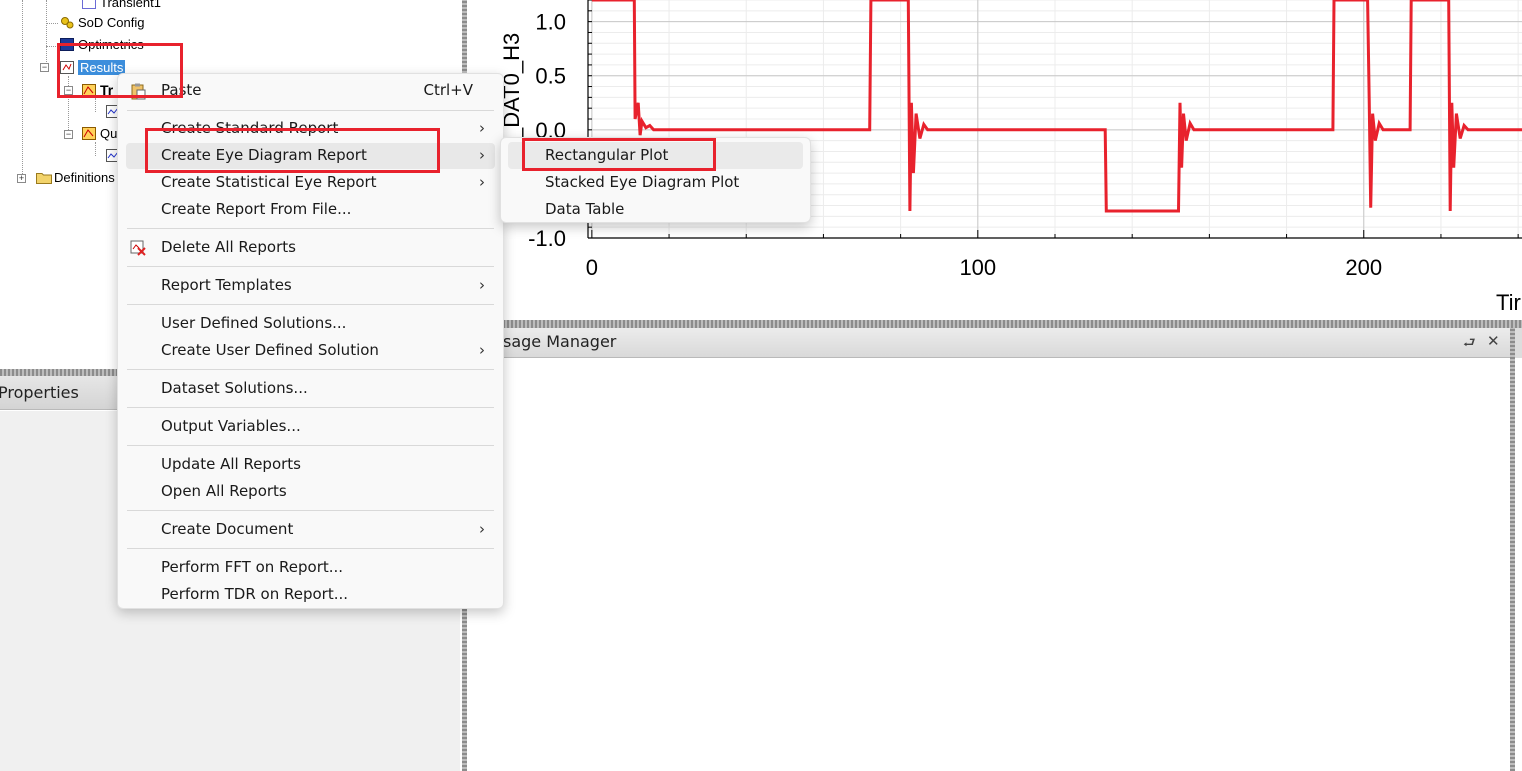  I want to click on y-tick-label: 0.5, so click(550, 76).